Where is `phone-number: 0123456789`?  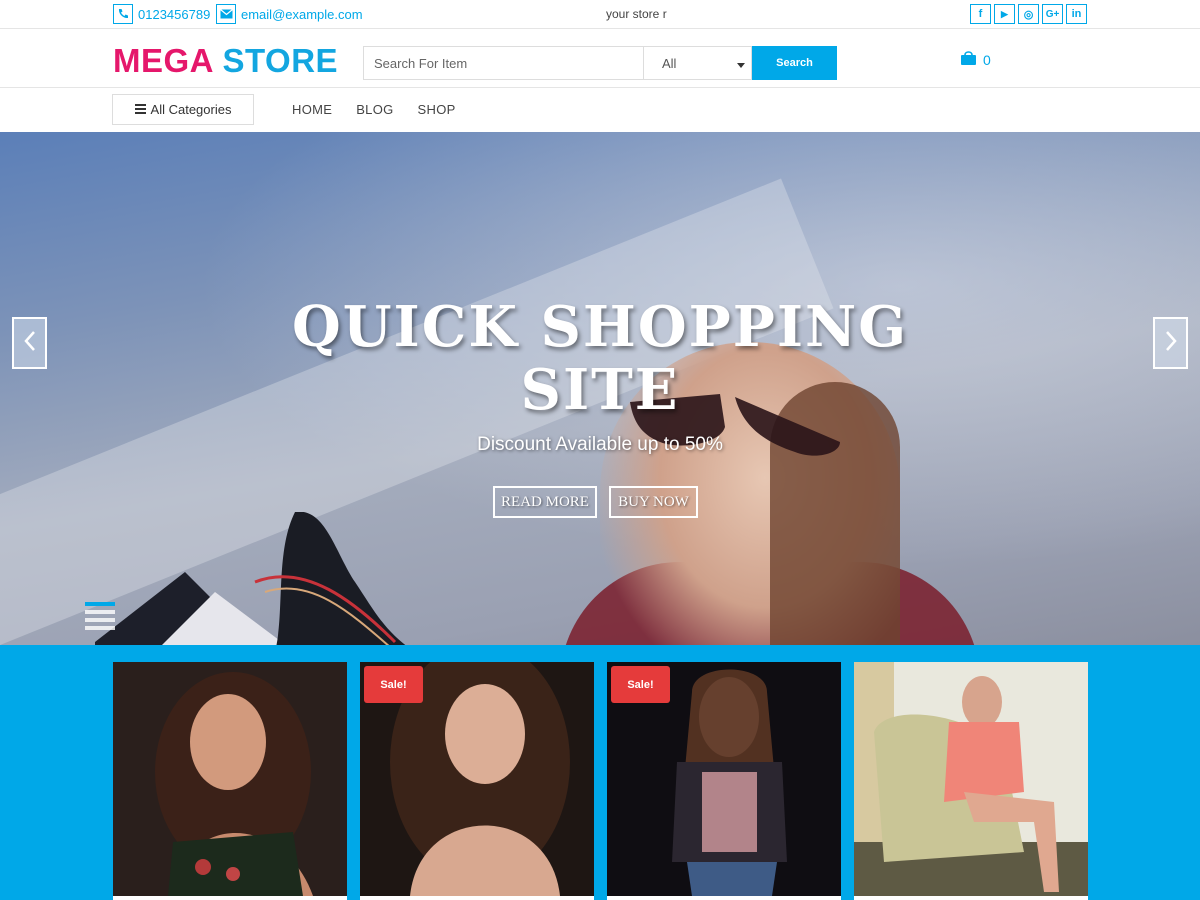
phone-number: 0123456789 is located at coordinates (174, 14).